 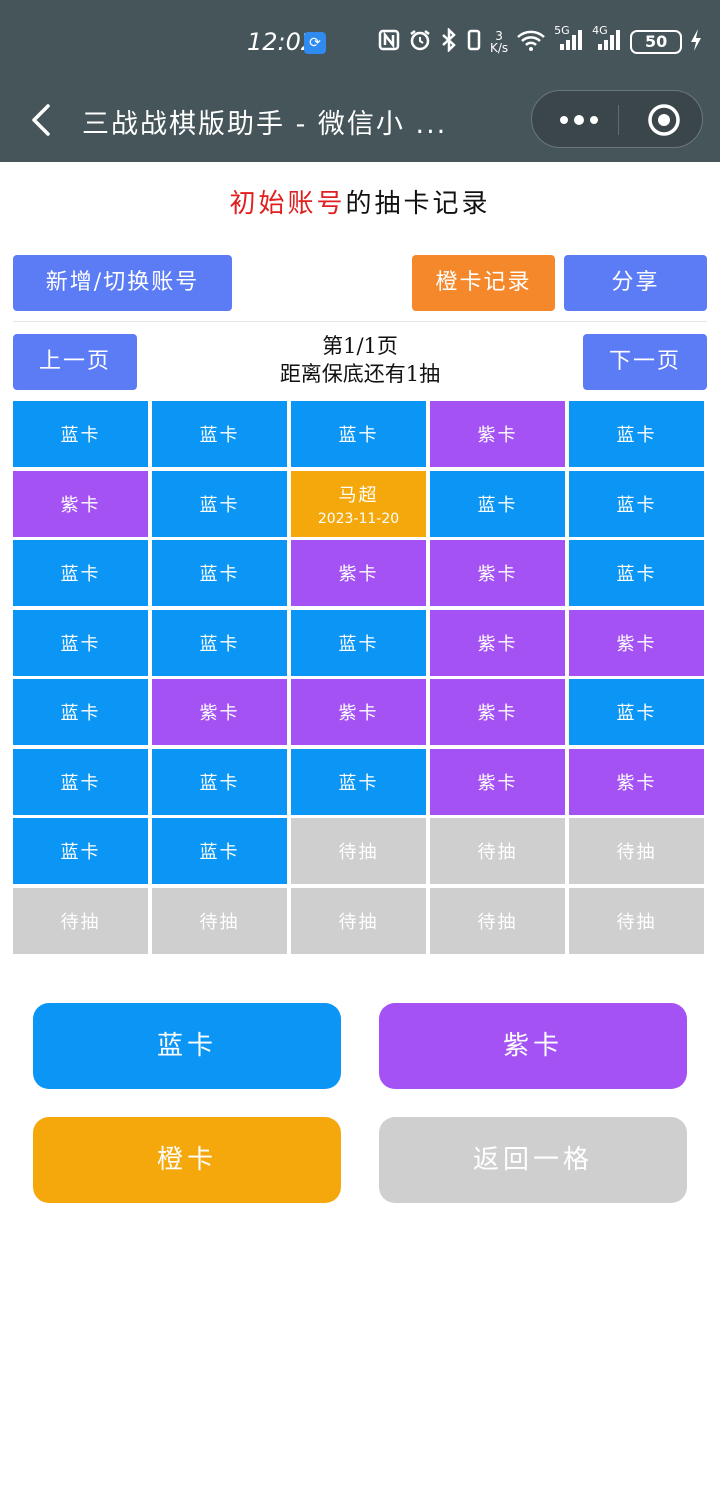 I want to click on signal-icon: 5G, so click(x=569, y=40).